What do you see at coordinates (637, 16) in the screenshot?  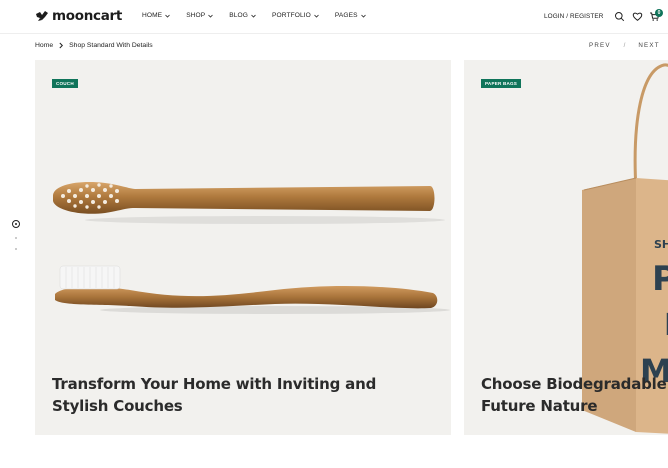 I see `heart-icon` at bounding box center [637, 16].